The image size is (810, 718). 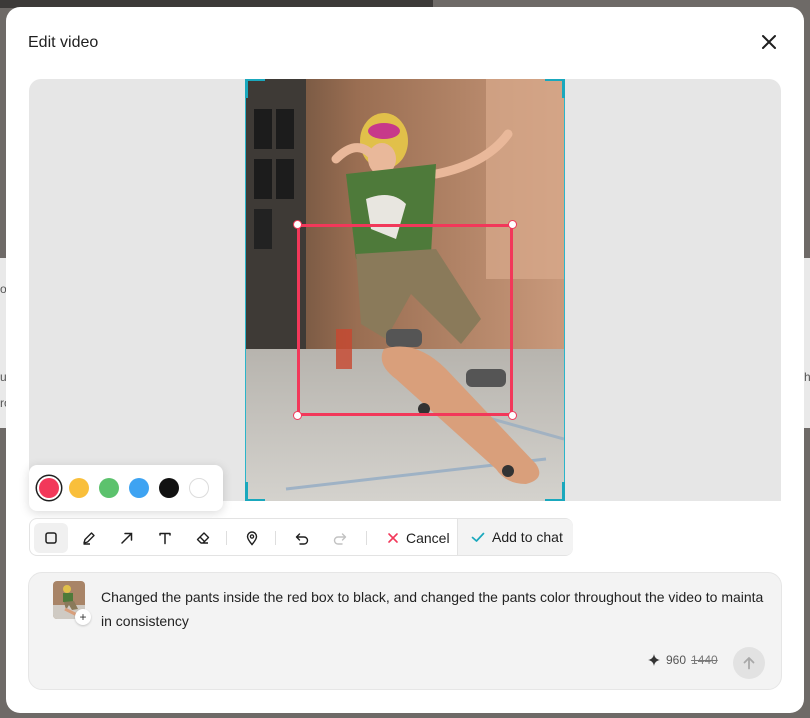 I want to click on annotation-handle-top-left, so click(x=297, y=224).